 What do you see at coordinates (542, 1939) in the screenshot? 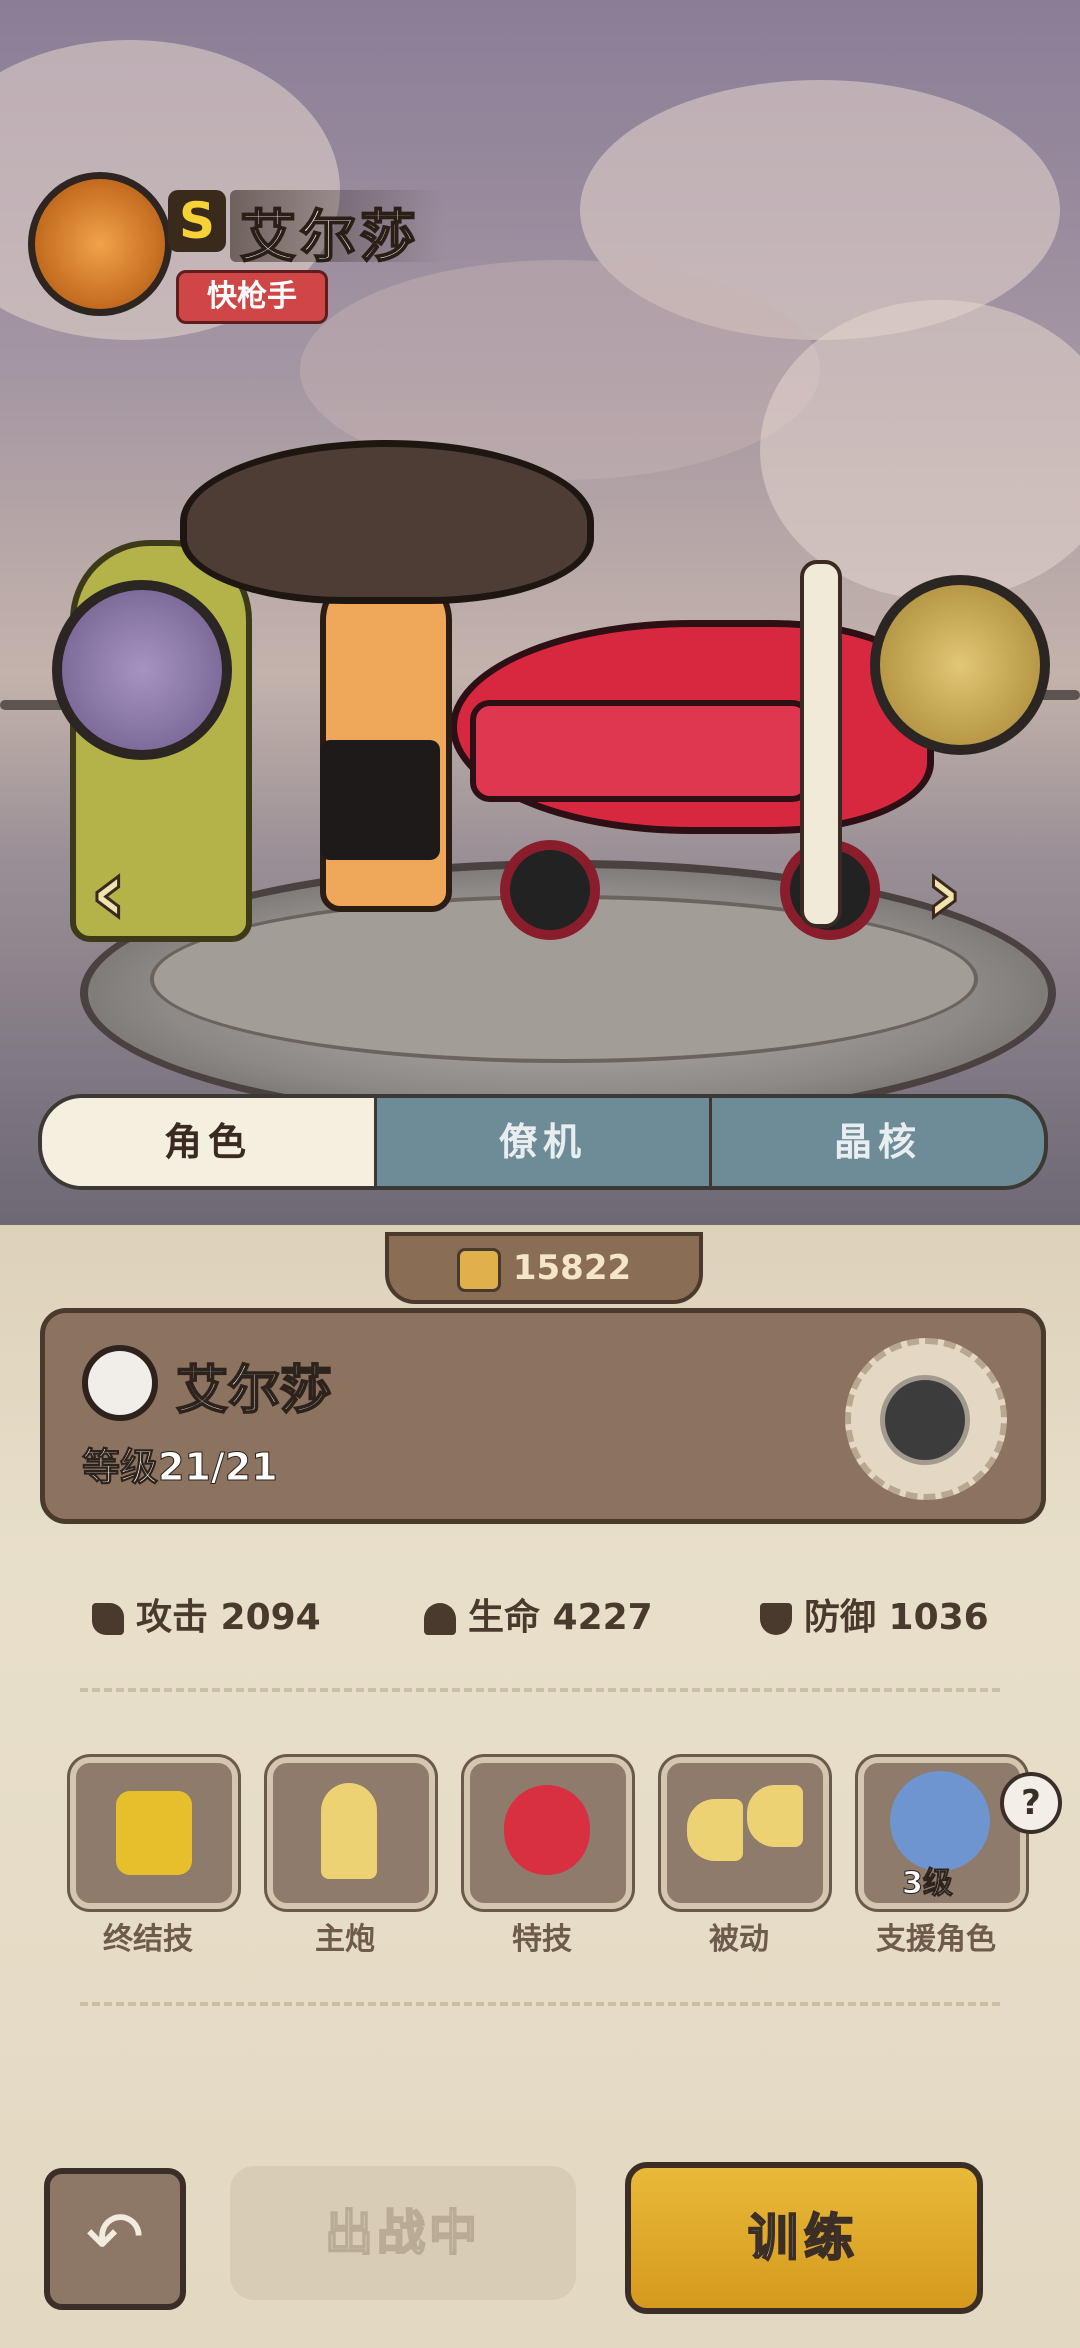
I see `skill-label-special: 特技` at bounding box center [542, 1939].